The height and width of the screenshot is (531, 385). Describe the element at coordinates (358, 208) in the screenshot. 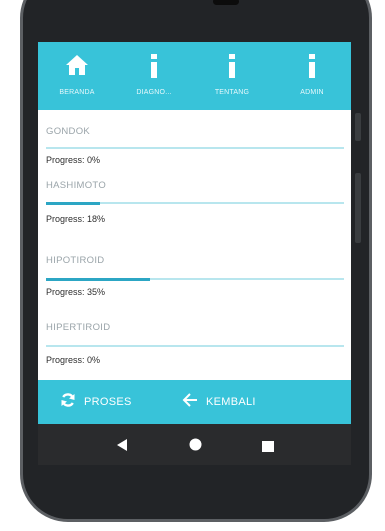

I see `power-button` at that location.